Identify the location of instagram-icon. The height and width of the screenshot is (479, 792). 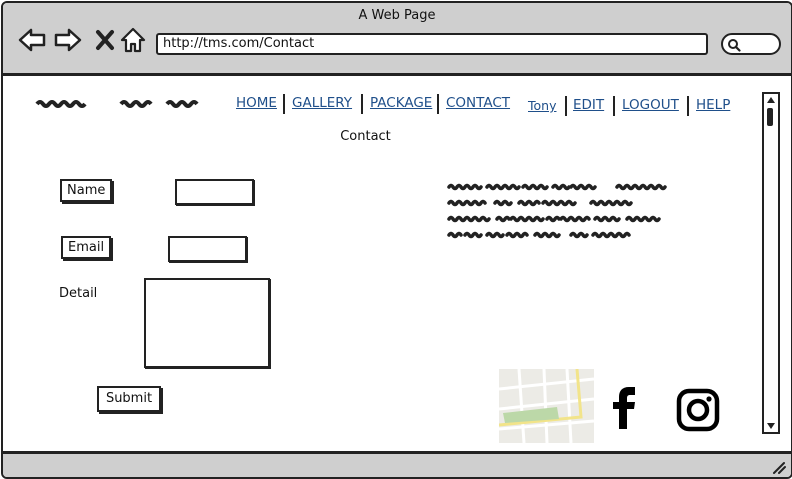
(698, 410).